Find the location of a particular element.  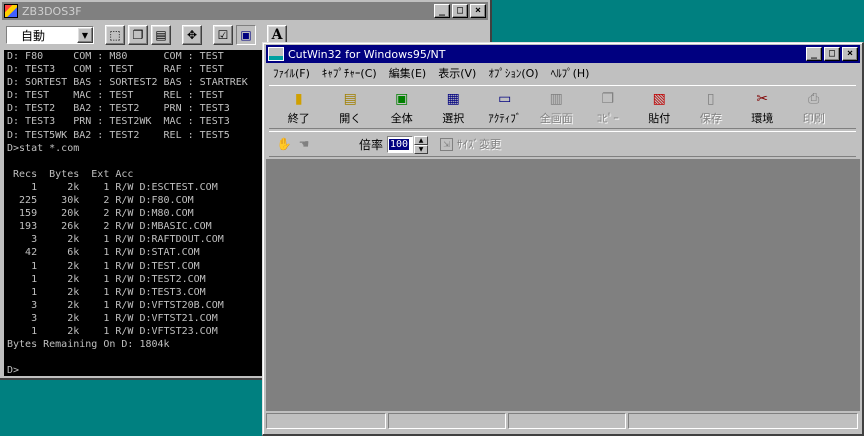

toolbar-button-label: 終了 is located at coordinates (298, 118).